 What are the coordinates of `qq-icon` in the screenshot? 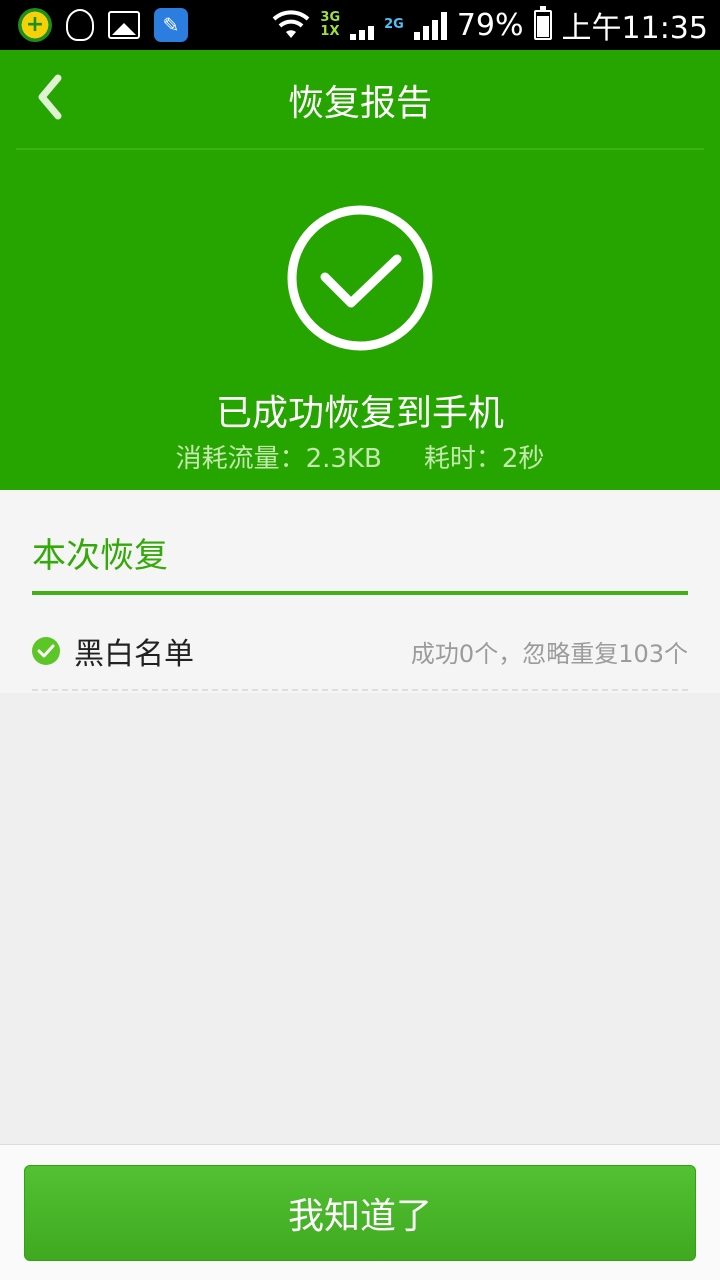 It's located at (80, 25).